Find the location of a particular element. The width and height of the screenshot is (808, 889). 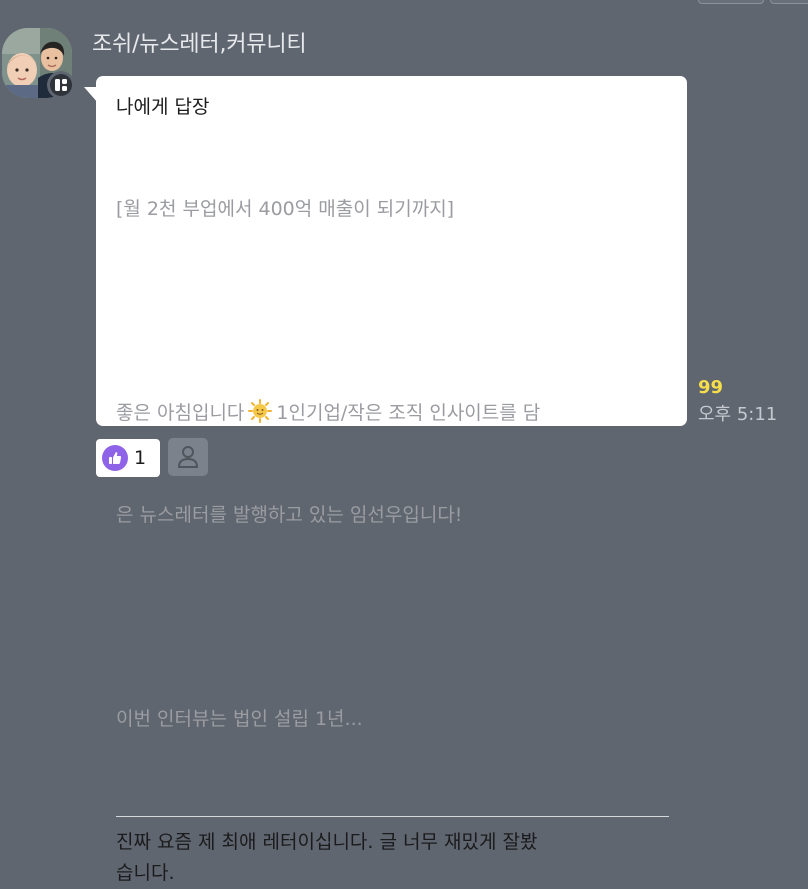

thumbs-up-icon is located at coordinates (115, 458).